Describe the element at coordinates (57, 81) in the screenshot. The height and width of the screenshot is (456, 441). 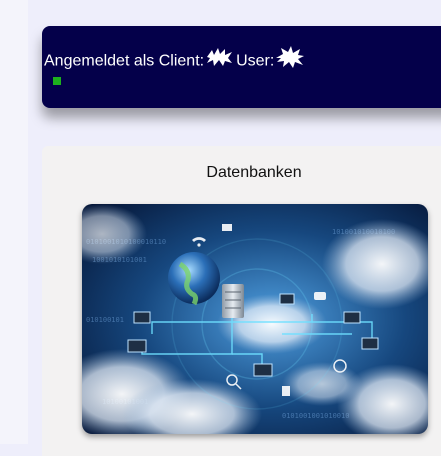
I see `status-indicator` at that location.